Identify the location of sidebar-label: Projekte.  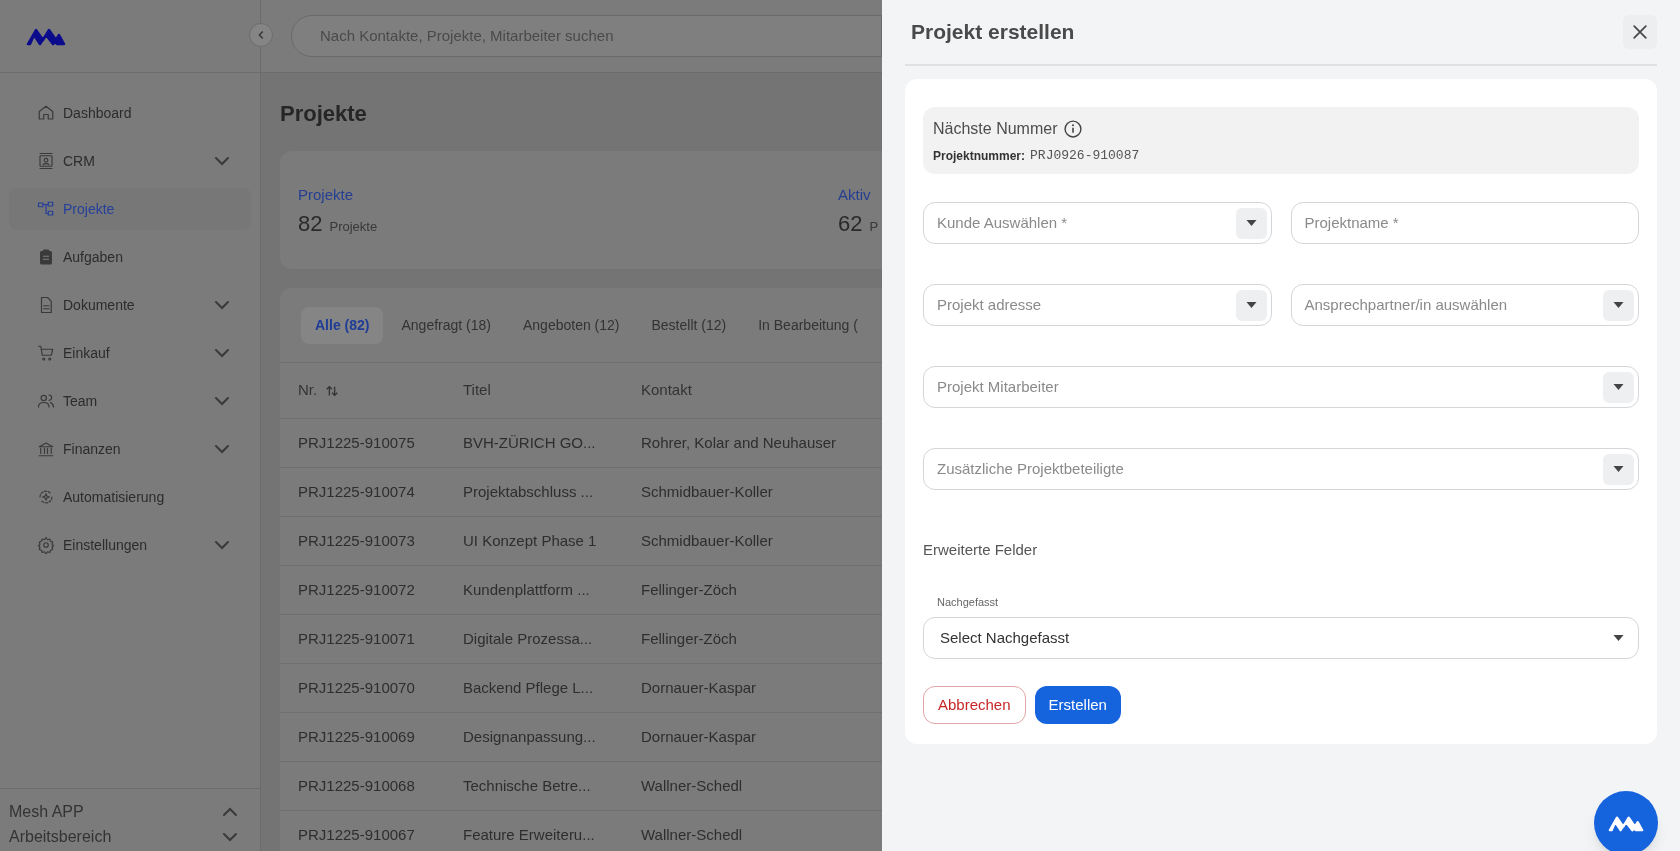
(89, 209).